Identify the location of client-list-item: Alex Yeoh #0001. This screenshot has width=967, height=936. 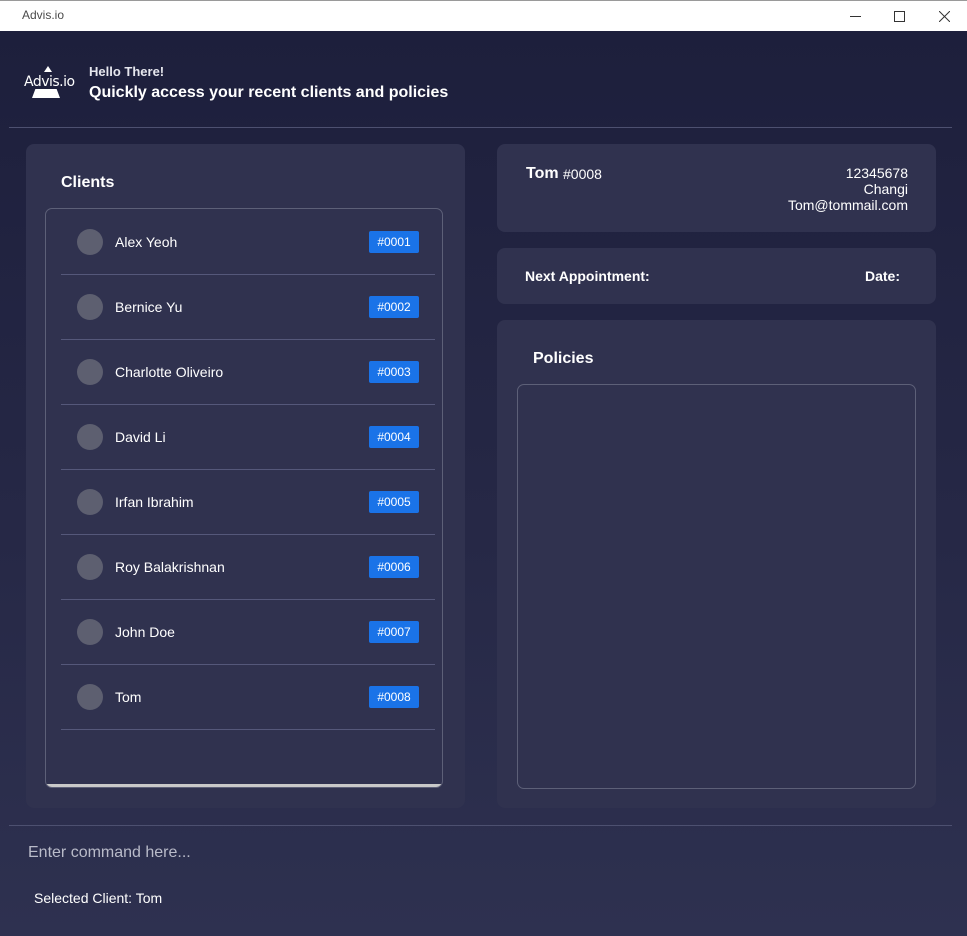
(248, 242).